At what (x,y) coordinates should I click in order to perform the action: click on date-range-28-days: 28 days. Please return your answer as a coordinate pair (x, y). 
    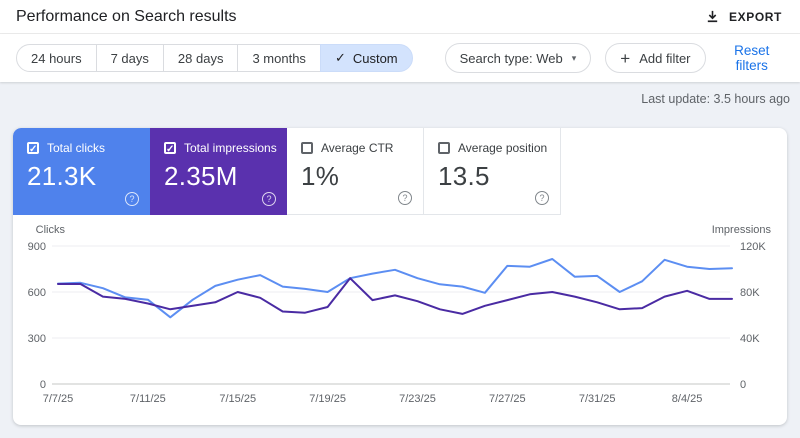
    Looking at the image, I should click on (200, 58).